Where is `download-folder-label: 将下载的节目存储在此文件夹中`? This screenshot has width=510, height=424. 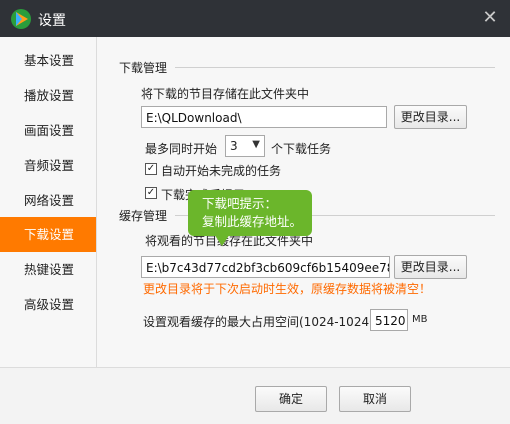
download-folder-label: 将下载的节目存储在此文件夹中 is located at coordinates (225, 94).